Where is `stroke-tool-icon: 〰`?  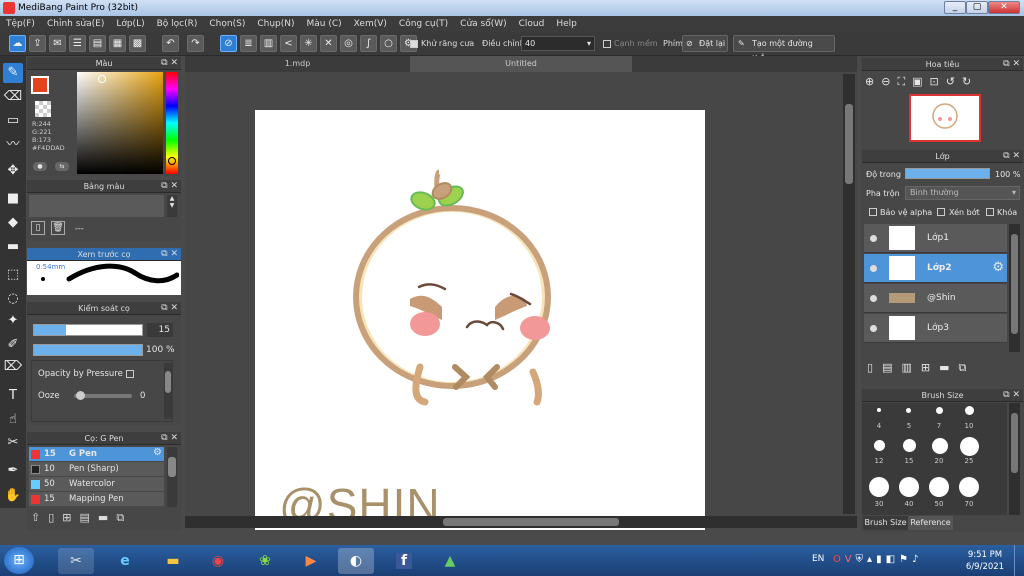 stroke-tool-icon: 〰 is located at coordinates (13, 145).